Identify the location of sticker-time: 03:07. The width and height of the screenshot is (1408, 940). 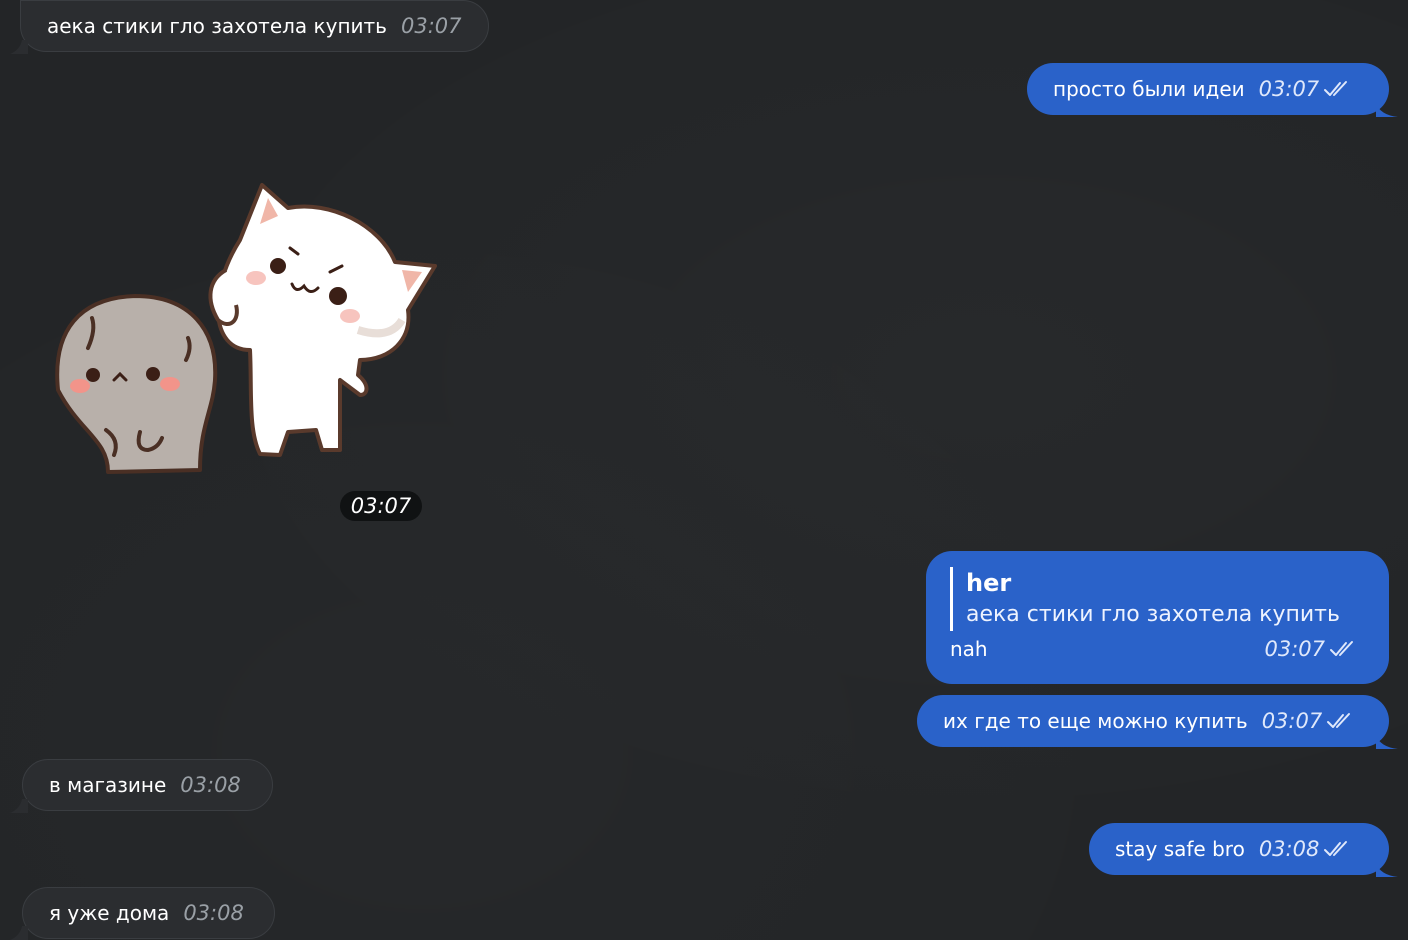
(381, 506).